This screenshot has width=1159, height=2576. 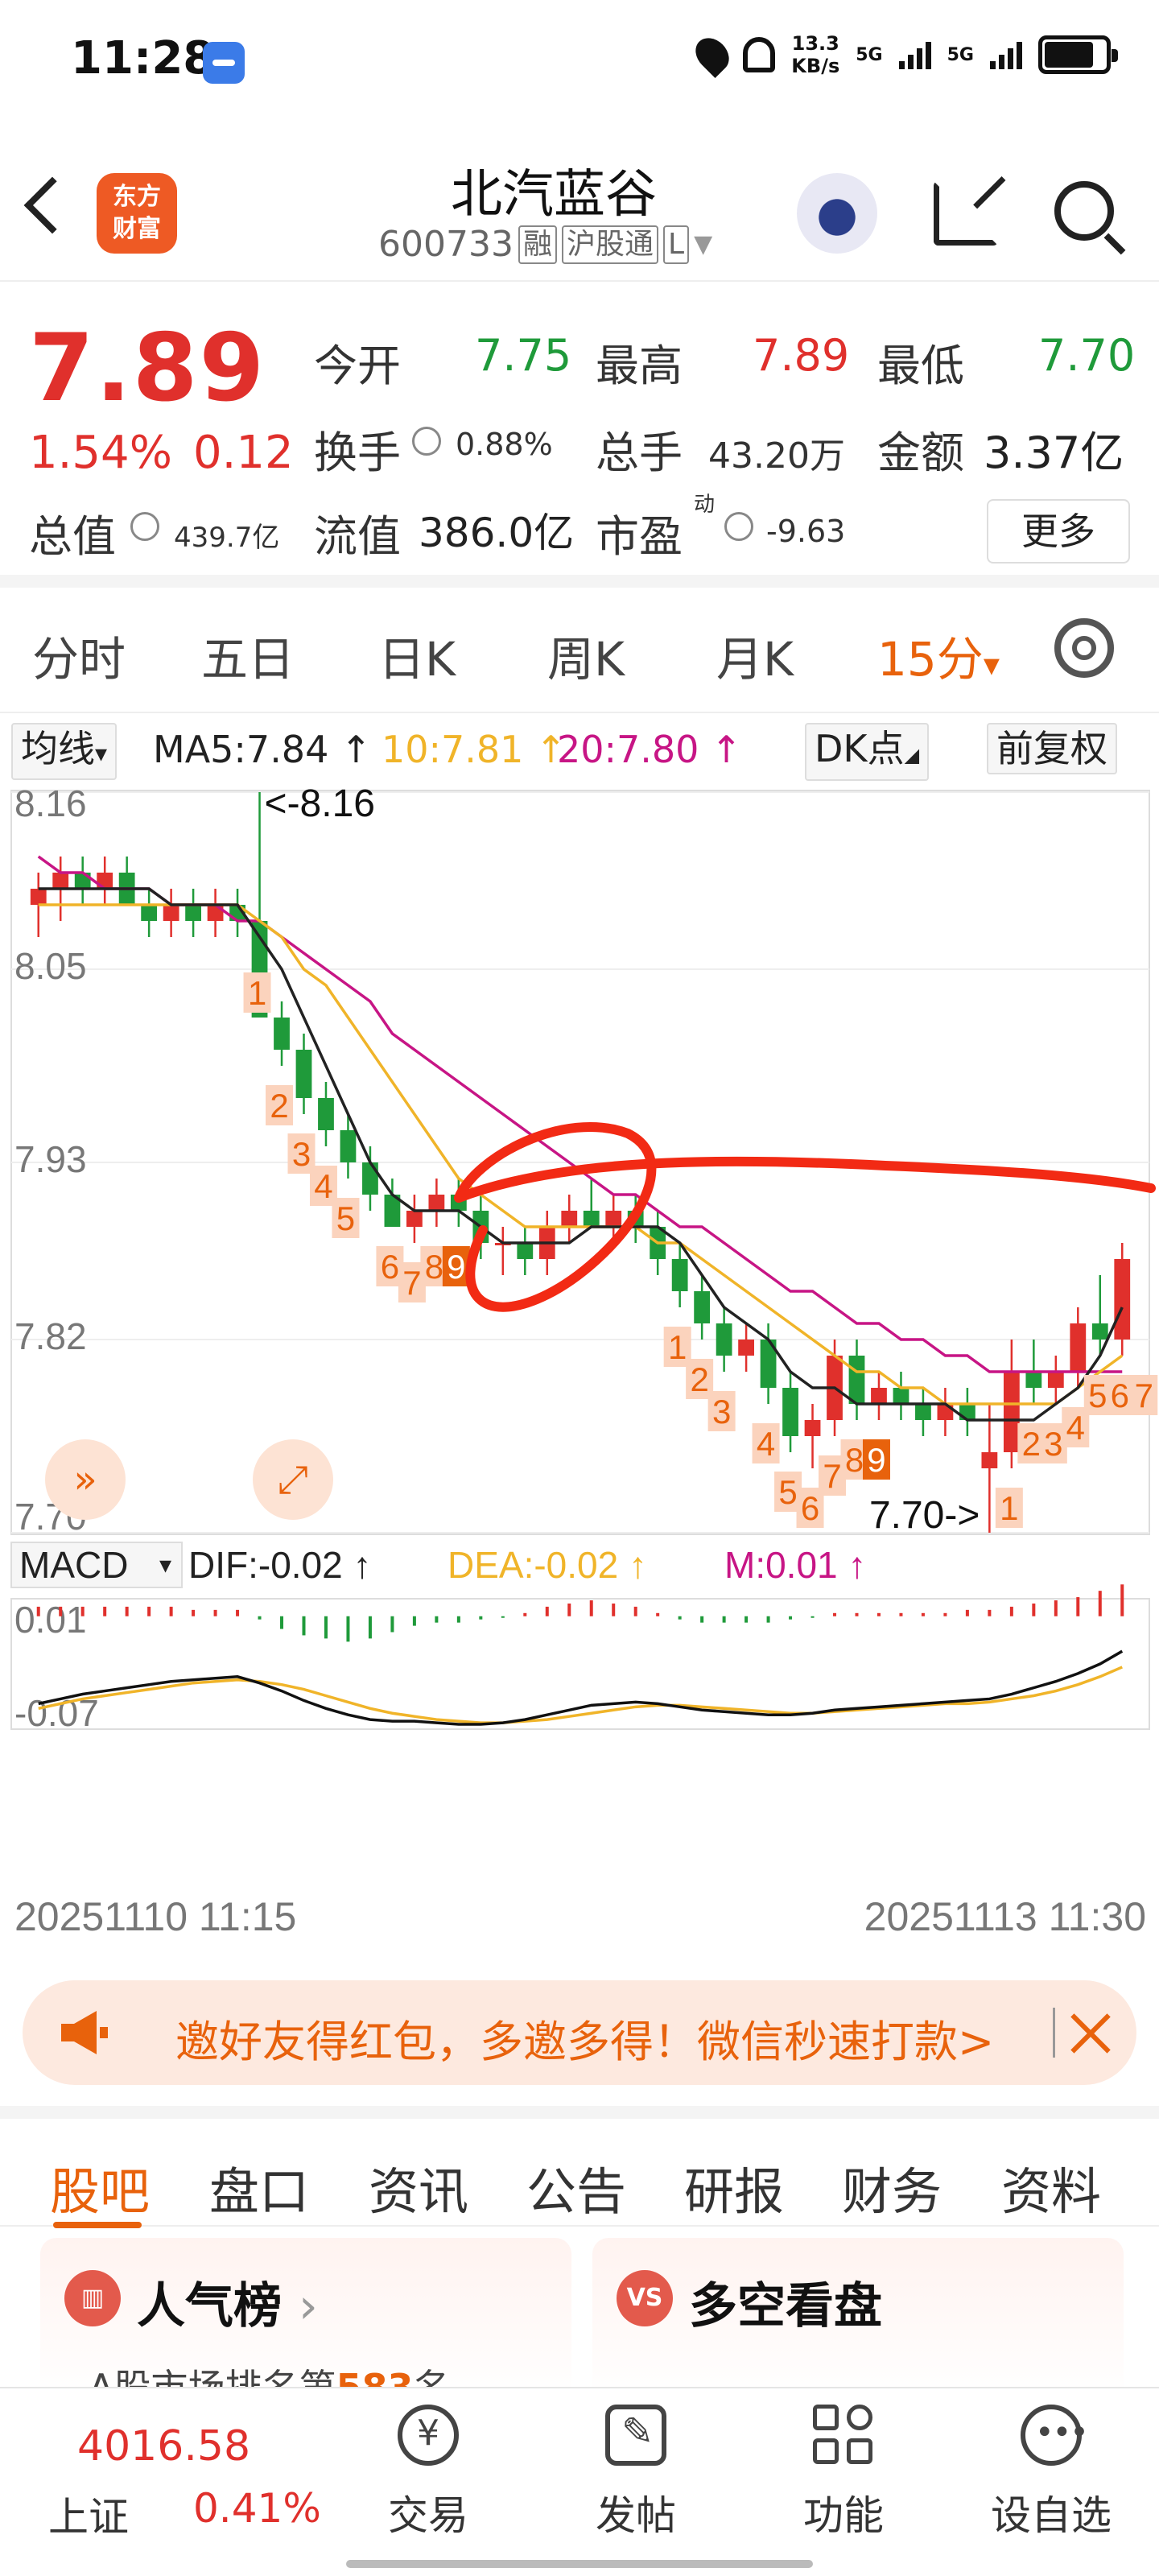 What do you see at coordinates (576, 2187) in the screenshot?
I see `tab-announcements: 公告` at bounding box center [576, 2187].